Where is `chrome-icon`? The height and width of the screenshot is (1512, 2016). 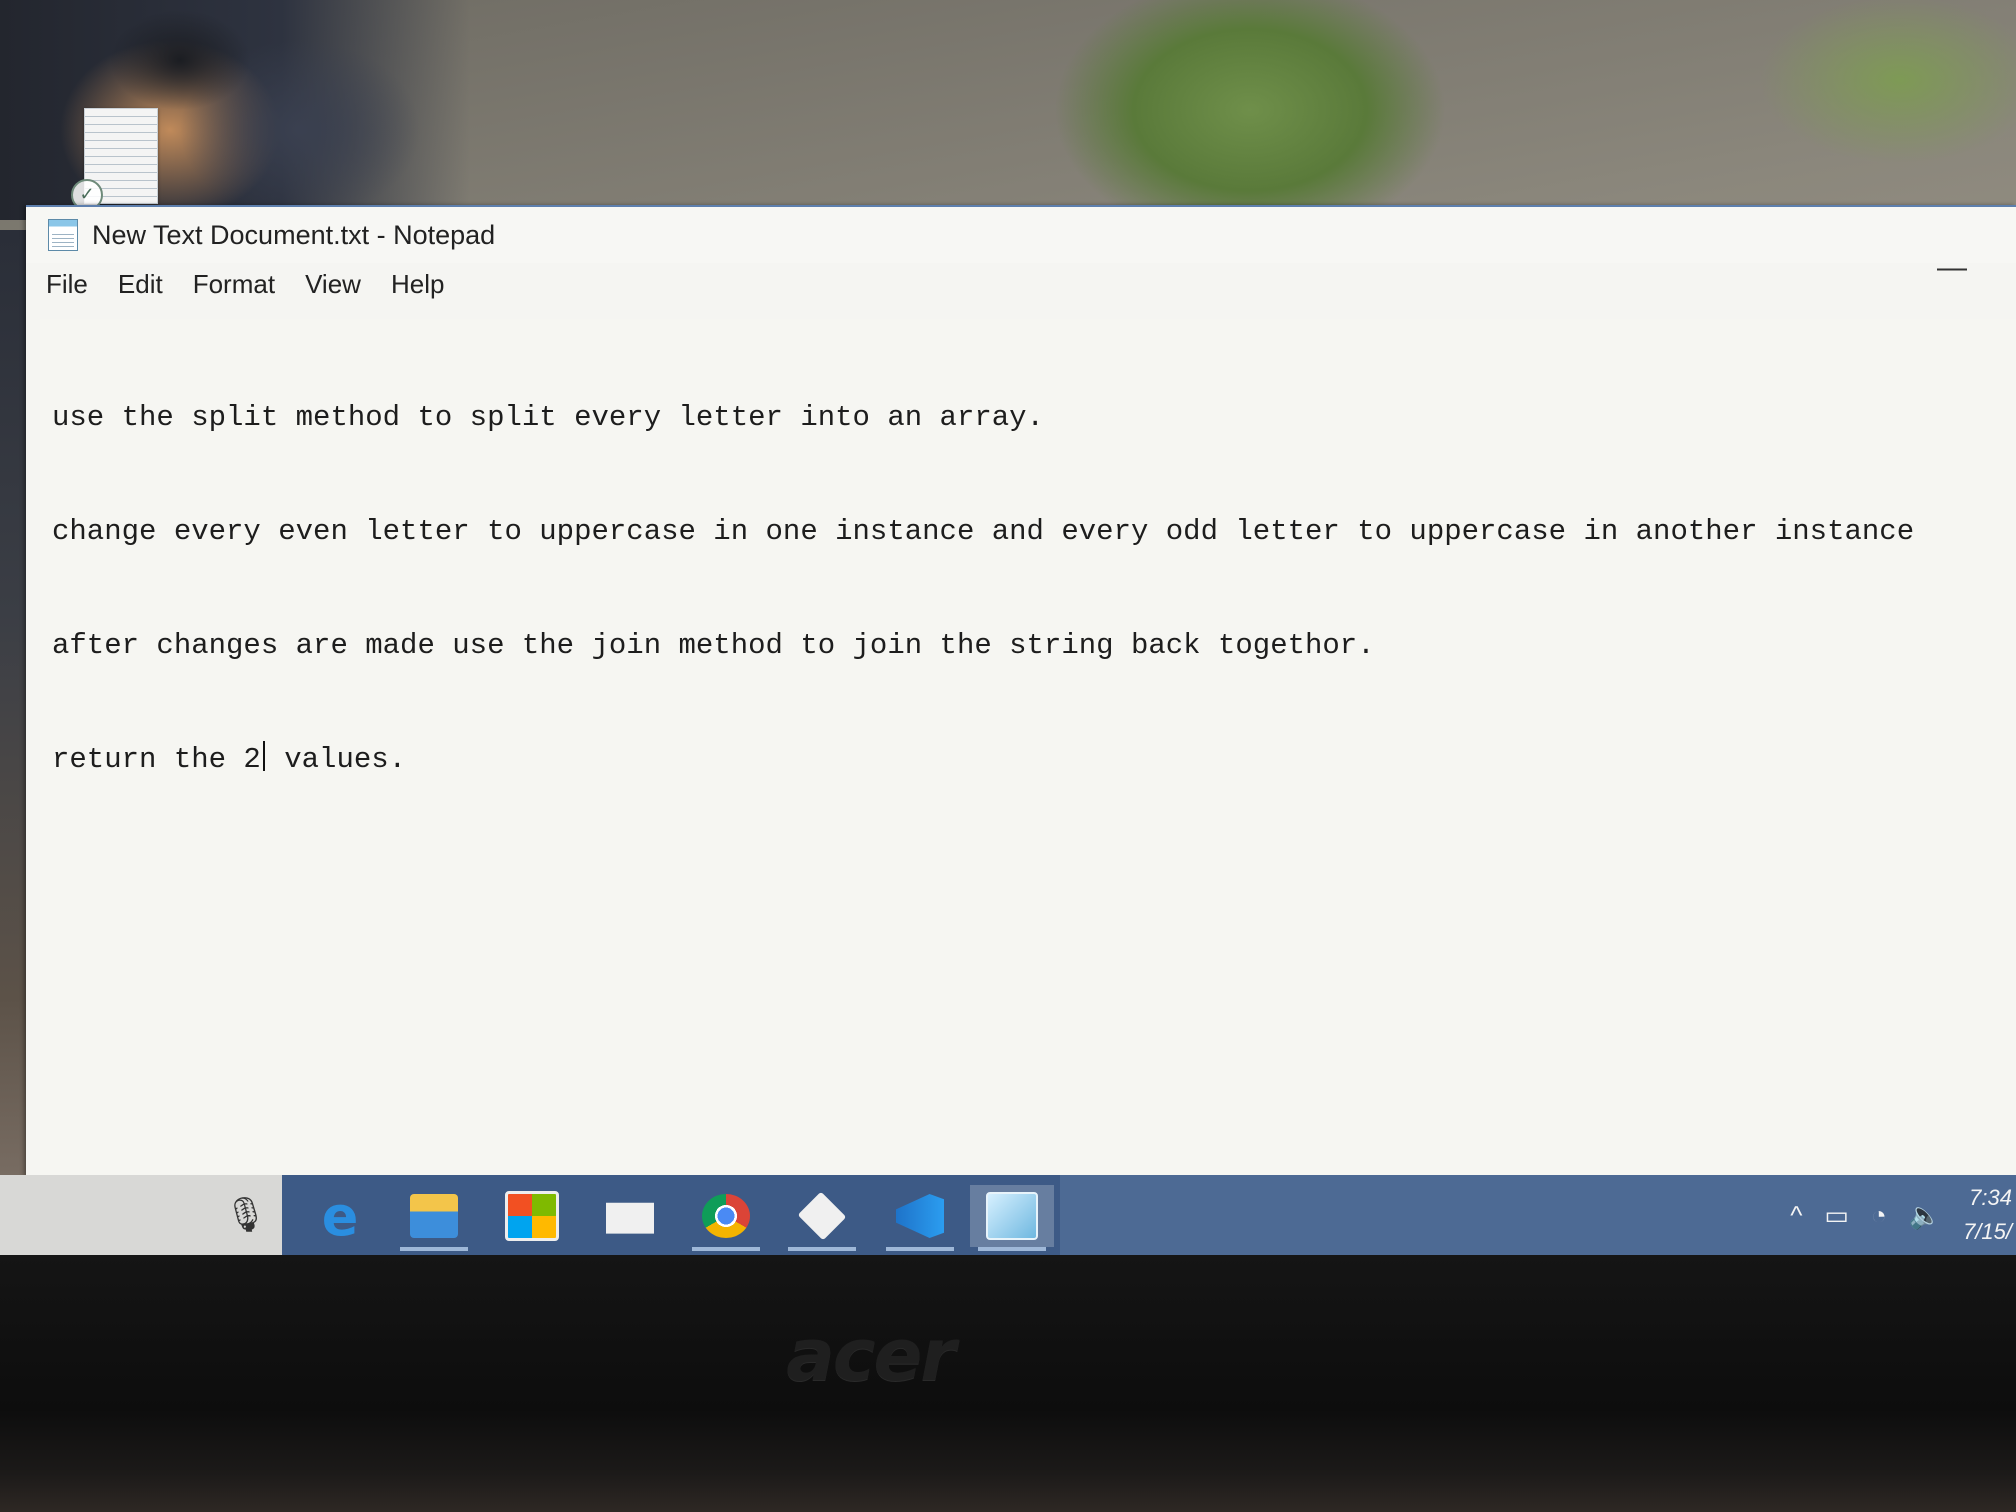 chrome-icon is located at coordinates (726, 1216).